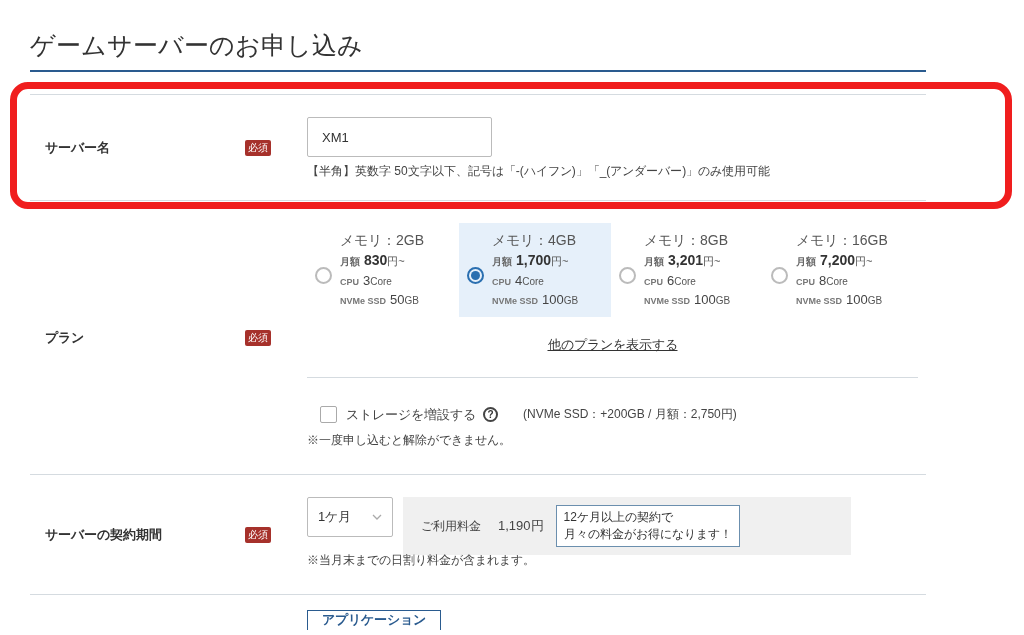  What do you see at coordinates (376, 260) in the screenshot?
I see `plan-price: 830` at bounding box center [376, 260].